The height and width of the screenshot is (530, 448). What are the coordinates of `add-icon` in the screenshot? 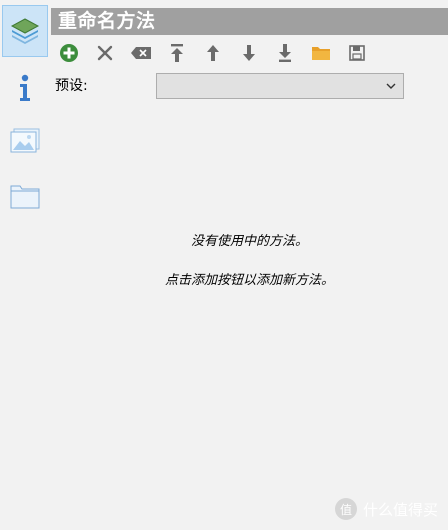 It's located at (69, 53).